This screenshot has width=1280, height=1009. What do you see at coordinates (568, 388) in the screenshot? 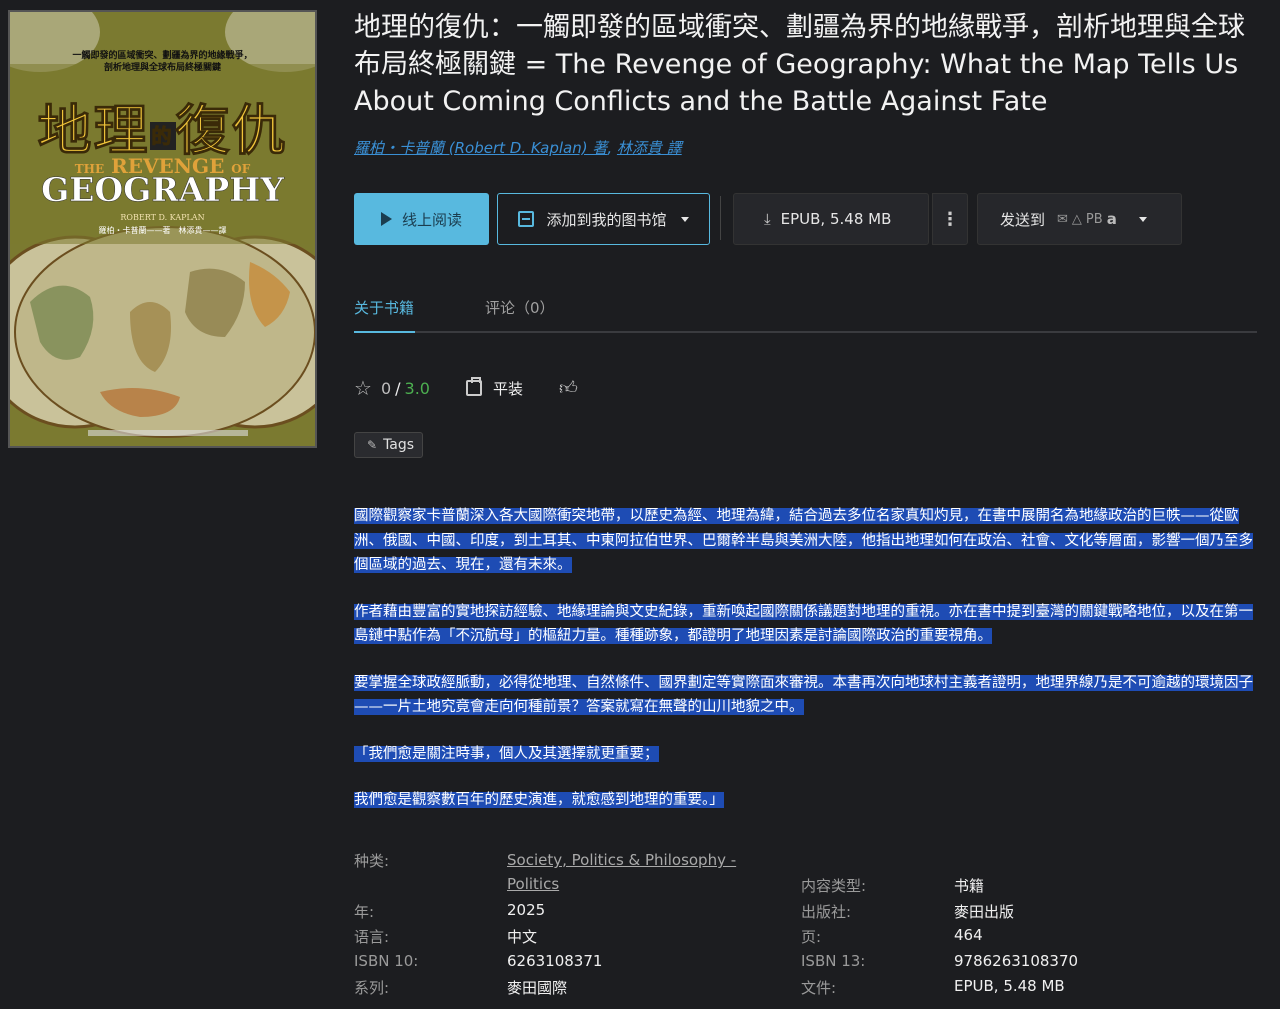
I see `thumbs-up-icon: 👍︎` at bounding box center [568, 388].